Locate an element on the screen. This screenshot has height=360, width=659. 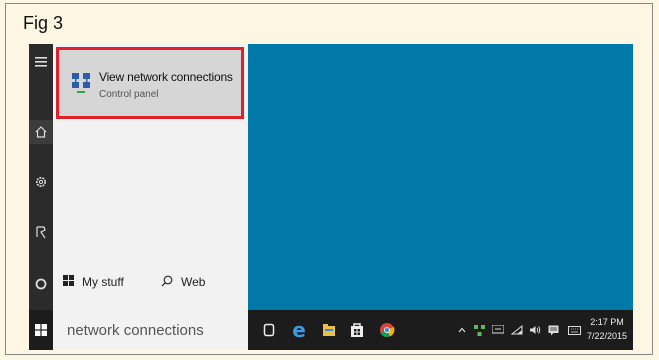
web-button: Web is located at coordinates (183, 282).